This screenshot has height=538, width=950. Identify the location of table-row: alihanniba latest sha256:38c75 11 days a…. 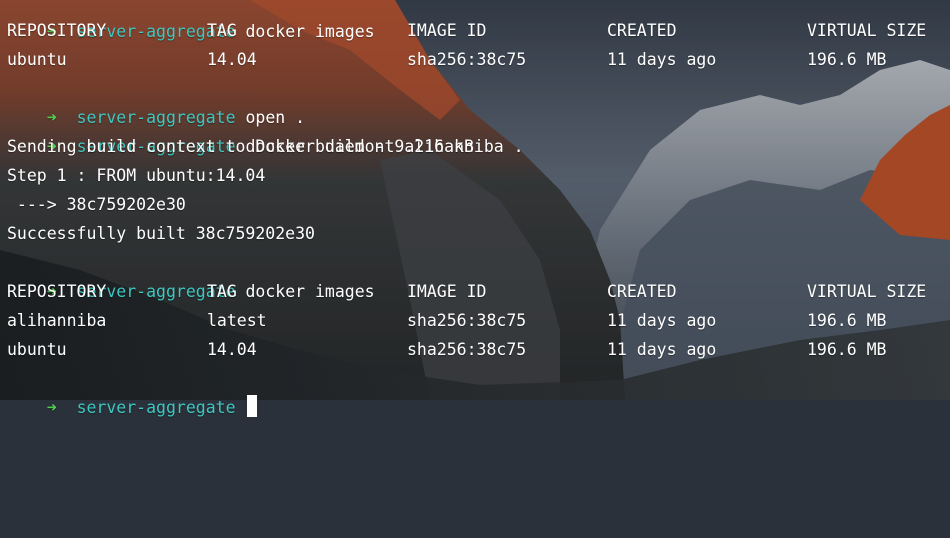
(472, 320).